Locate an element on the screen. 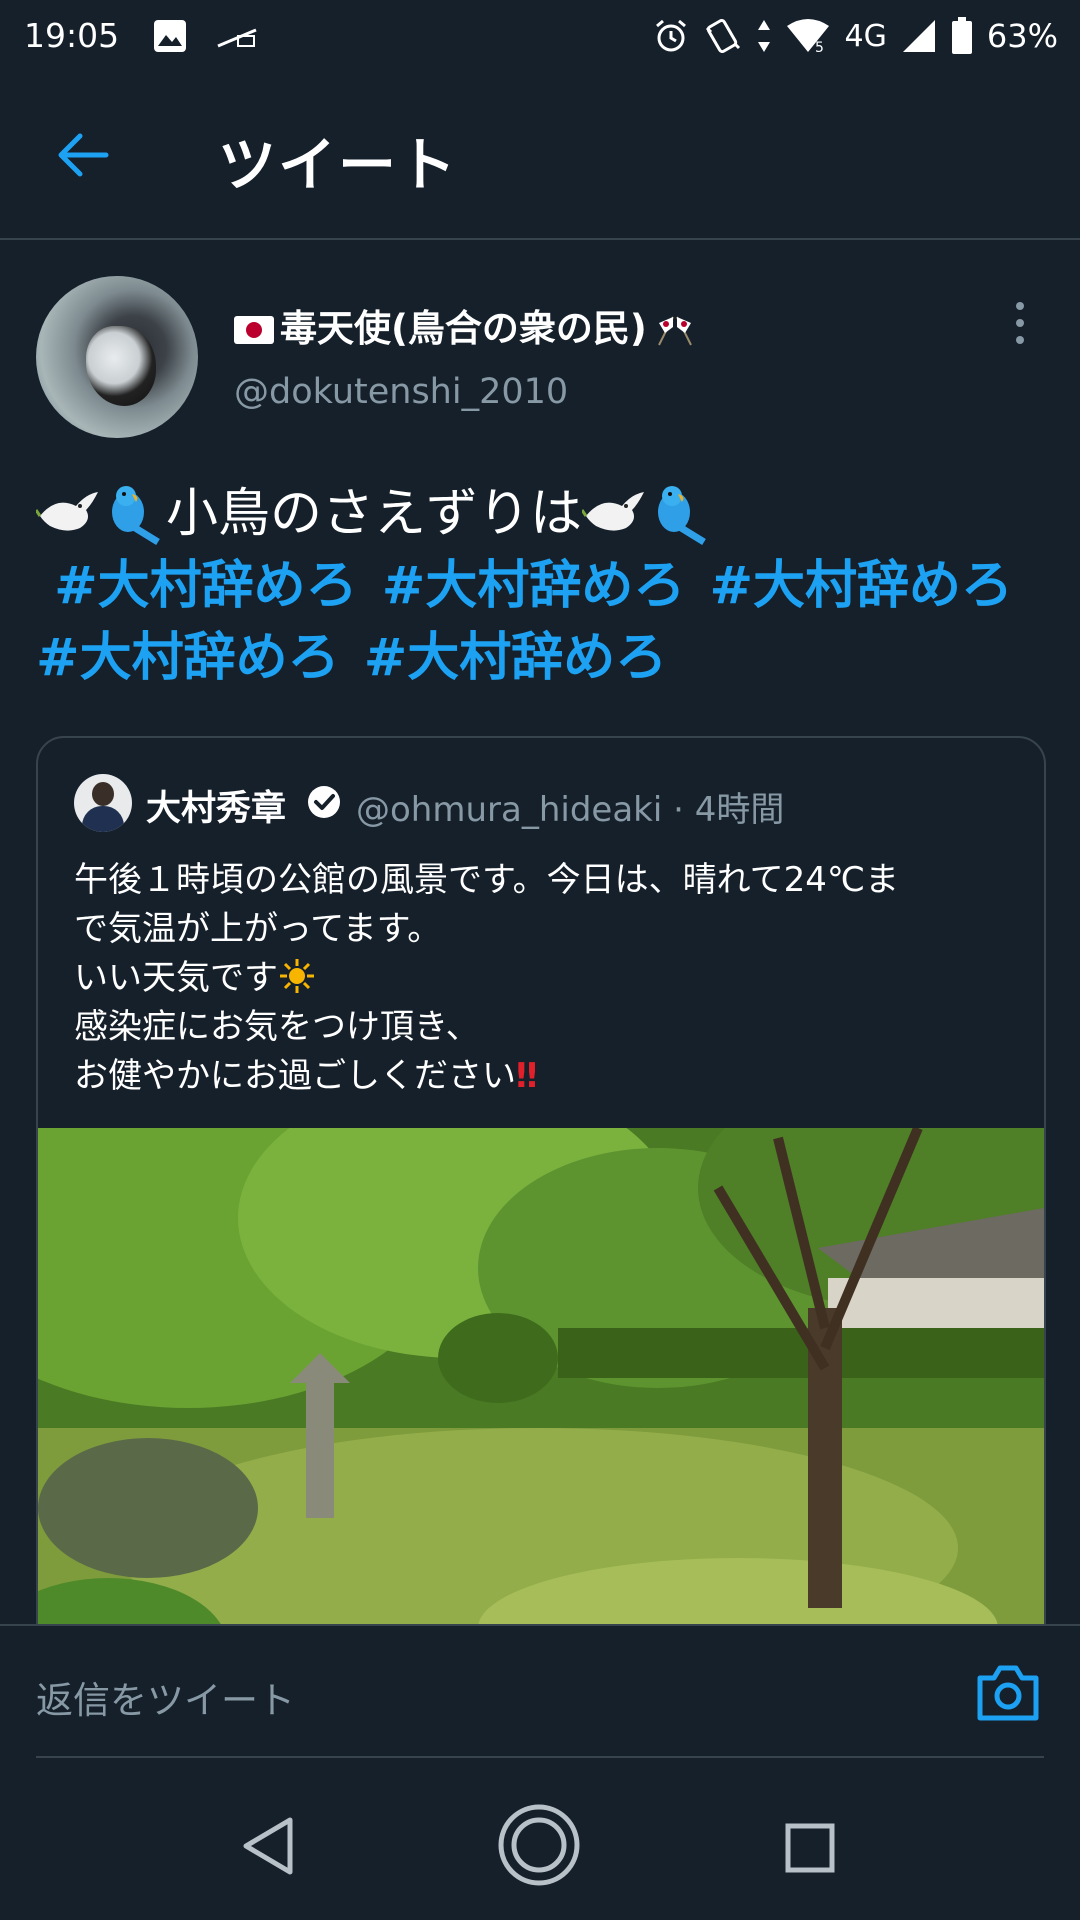 This screenshot has height=1920, width=1080. quoted-text-line: で気温が上がってます。 is located at coordinates (258, 929).